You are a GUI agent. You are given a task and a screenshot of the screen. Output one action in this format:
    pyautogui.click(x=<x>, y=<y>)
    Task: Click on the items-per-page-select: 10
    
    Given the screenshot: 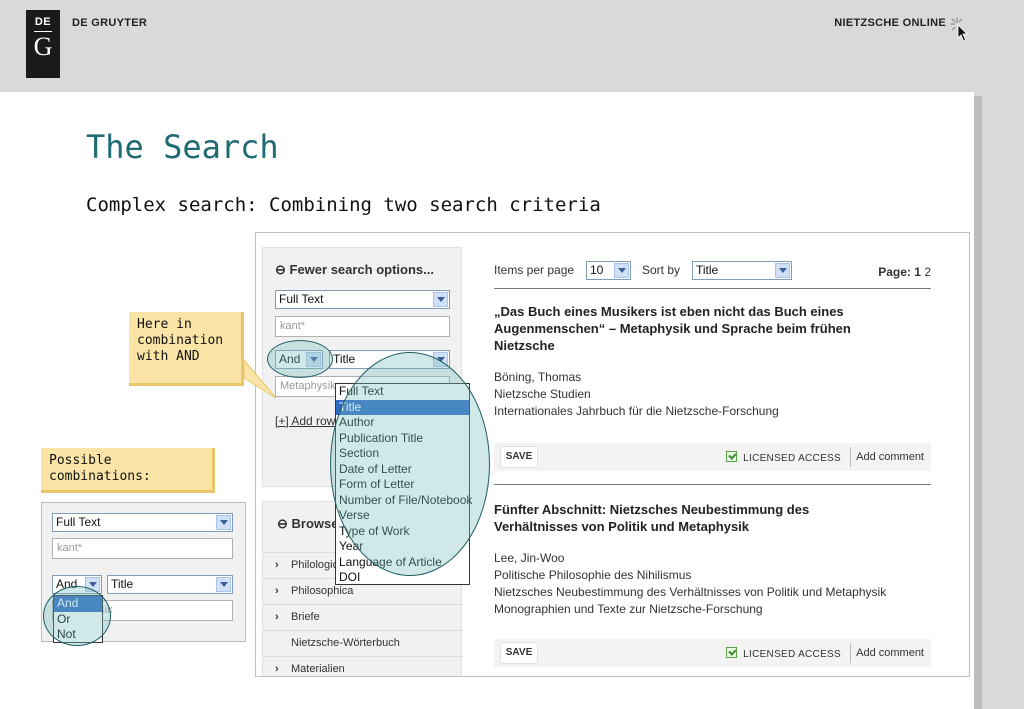 What is the action you would take?
    pyautogui.click(x=608, y=270)
    